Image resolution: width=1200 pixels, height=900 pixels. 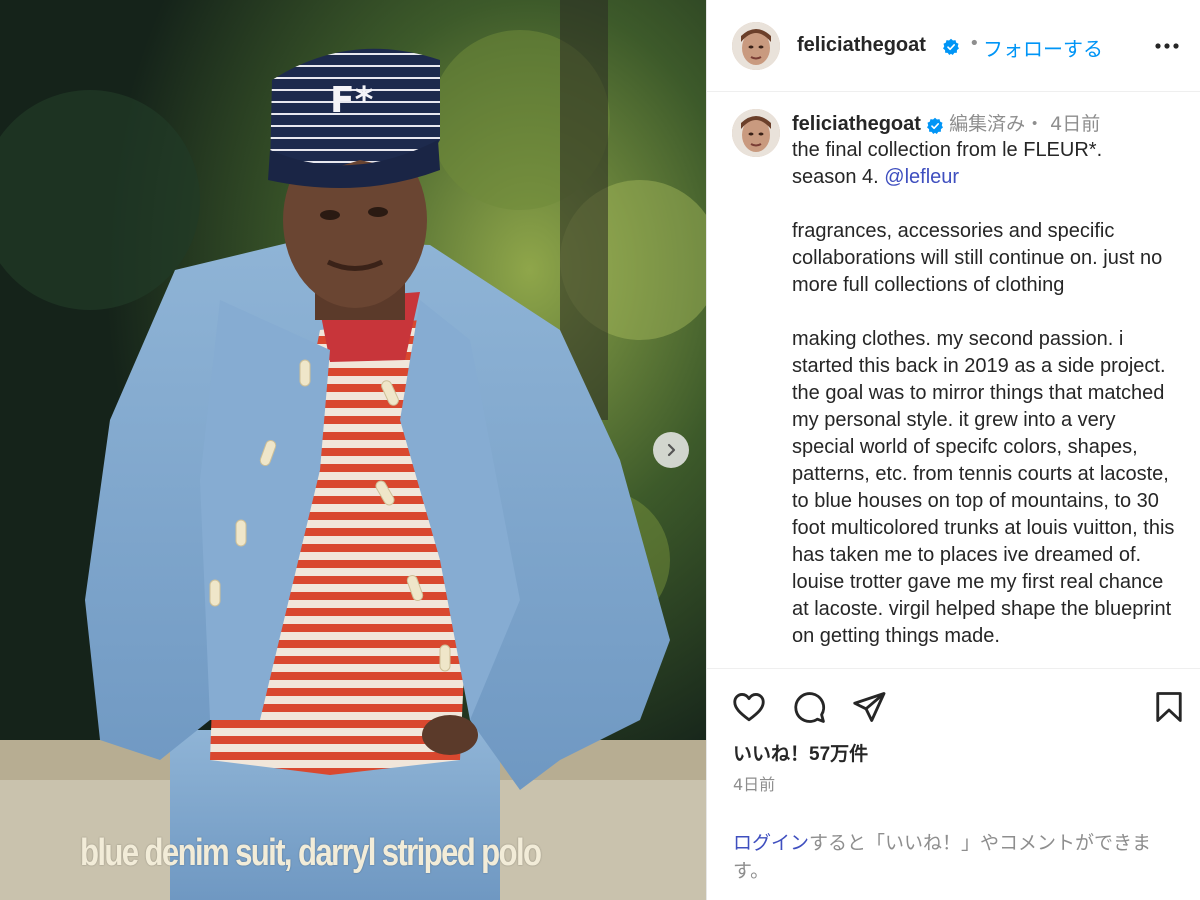 What do you see at coordinates (311, 853) in the screenshot?
I see `photo-caption: blue denim suit, darryl striped polo` at bounding box center [311, 853].